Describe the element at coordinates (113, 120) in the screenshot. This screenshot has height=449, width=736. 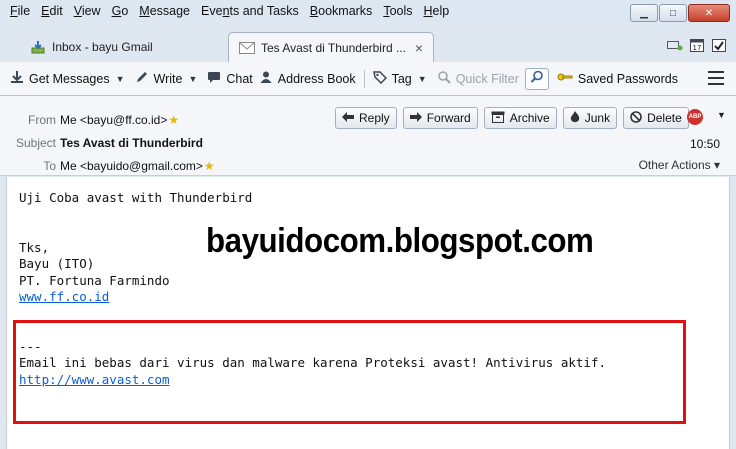
I see `from-value: Me <bayu@ff.co.id>` at that location.